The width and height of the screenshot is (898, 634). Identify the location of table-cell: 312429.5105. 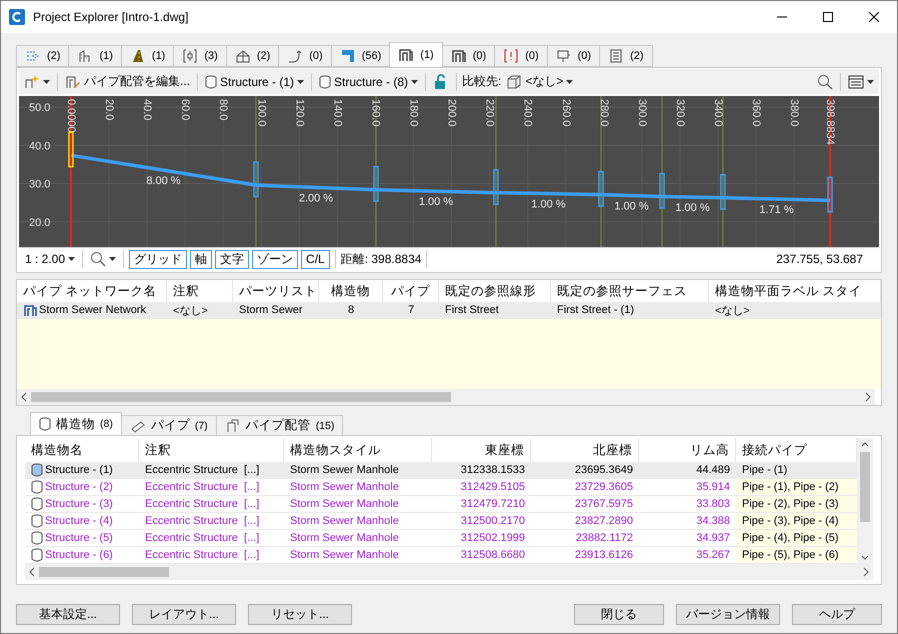
(481, 487).